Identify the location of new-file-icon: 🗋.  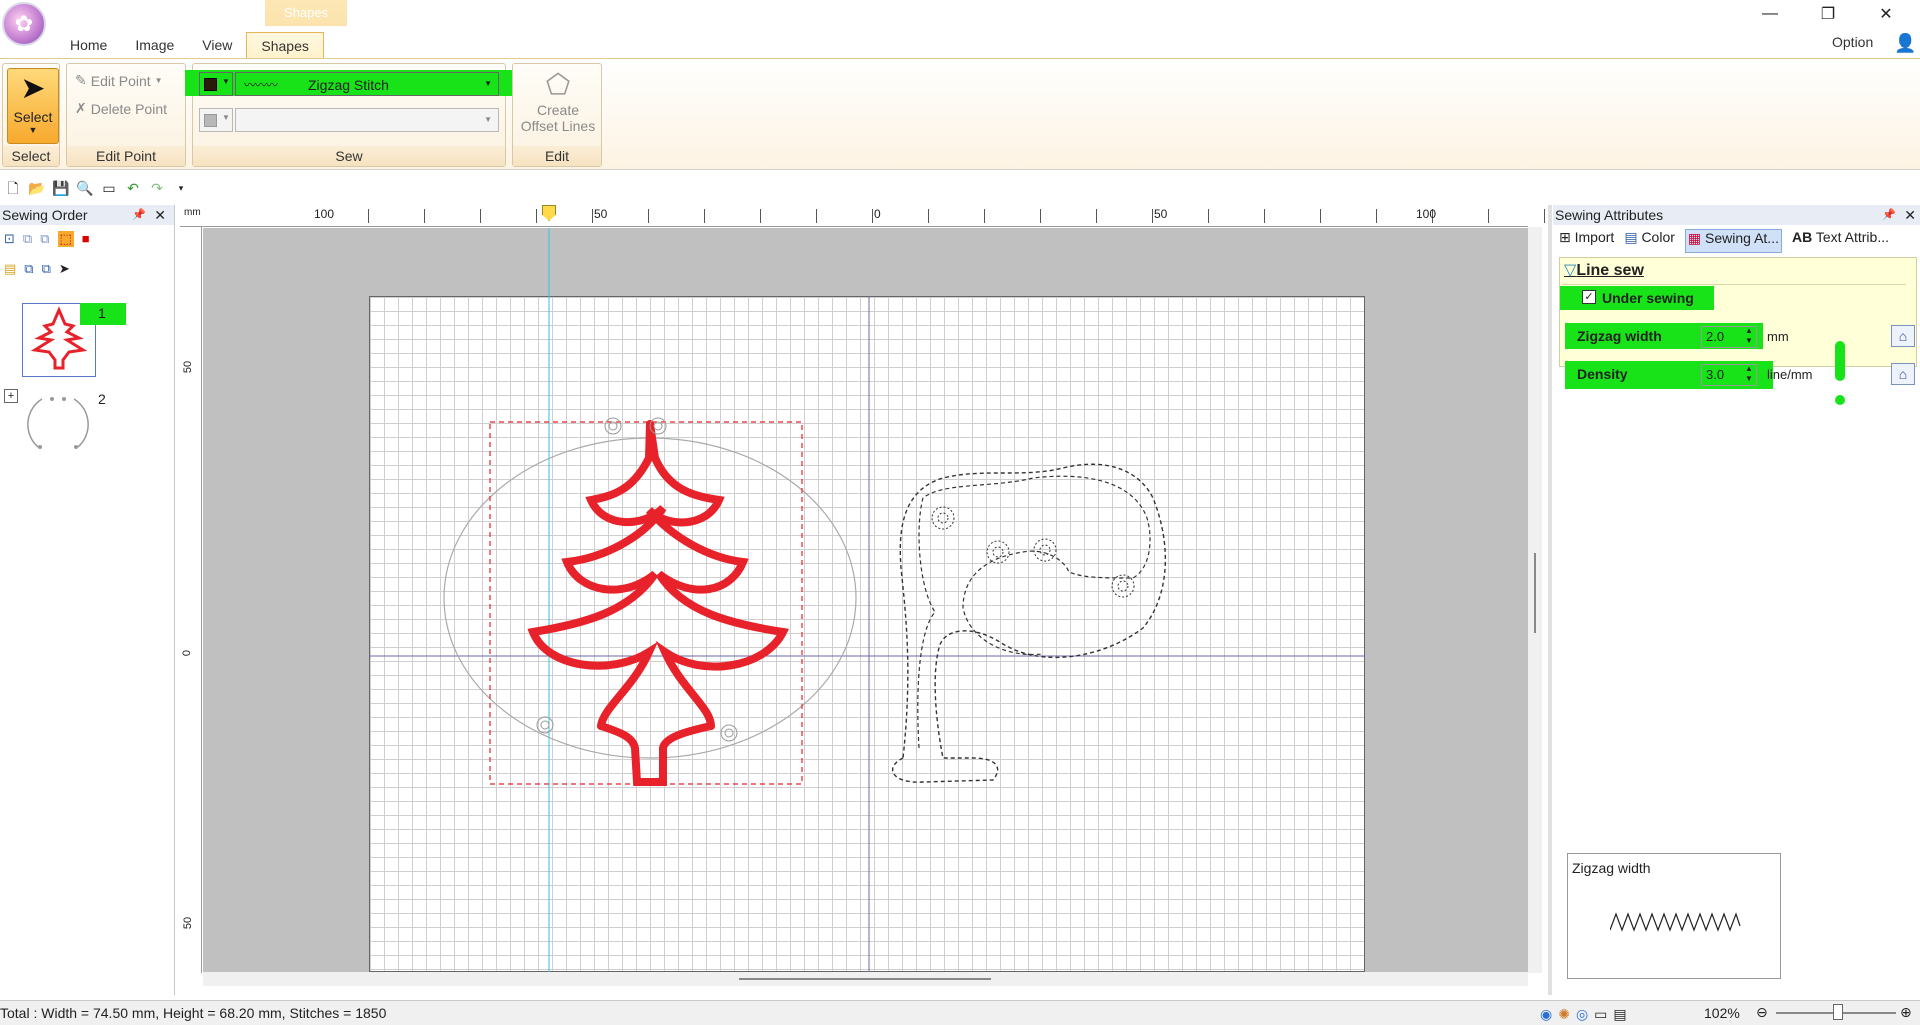
(13, 188).